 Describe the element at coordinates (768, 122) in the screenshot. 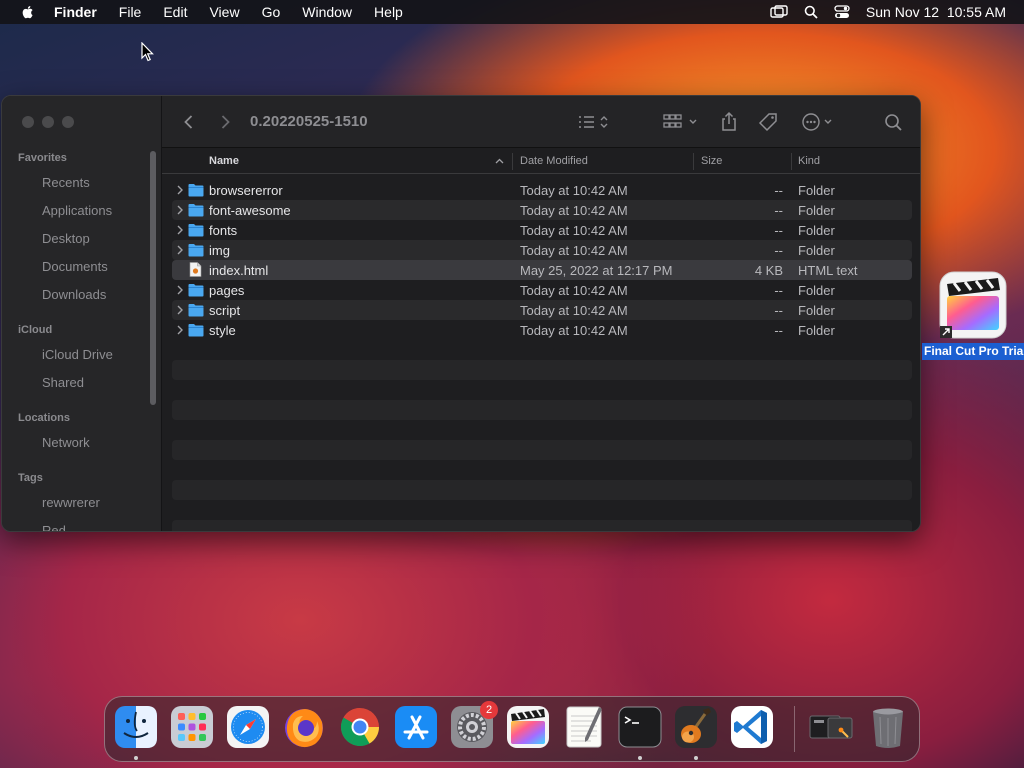

I see `tag-icon` at that location.